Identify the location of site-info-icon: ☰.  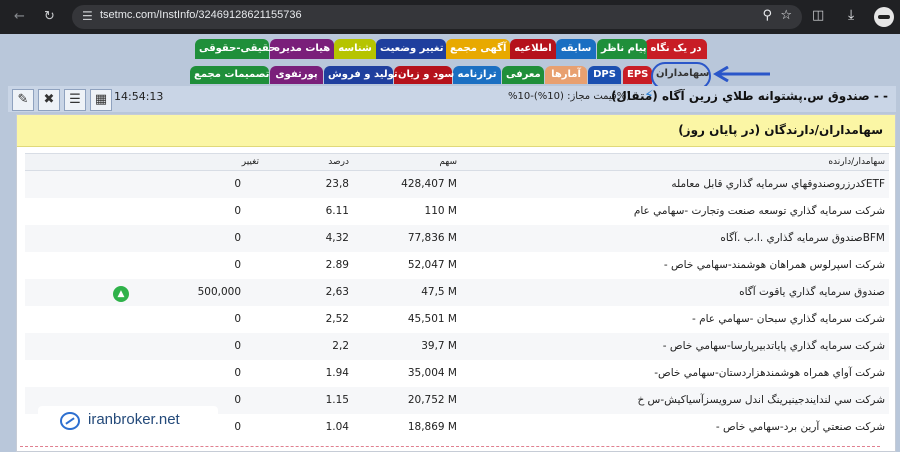
(87, 16).